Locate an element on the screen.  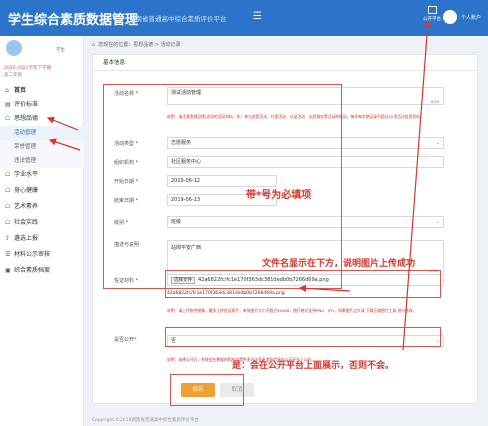
upload-note: 文件名显示在下方，说明图片上传成功 is located at coordinates (339, 264).